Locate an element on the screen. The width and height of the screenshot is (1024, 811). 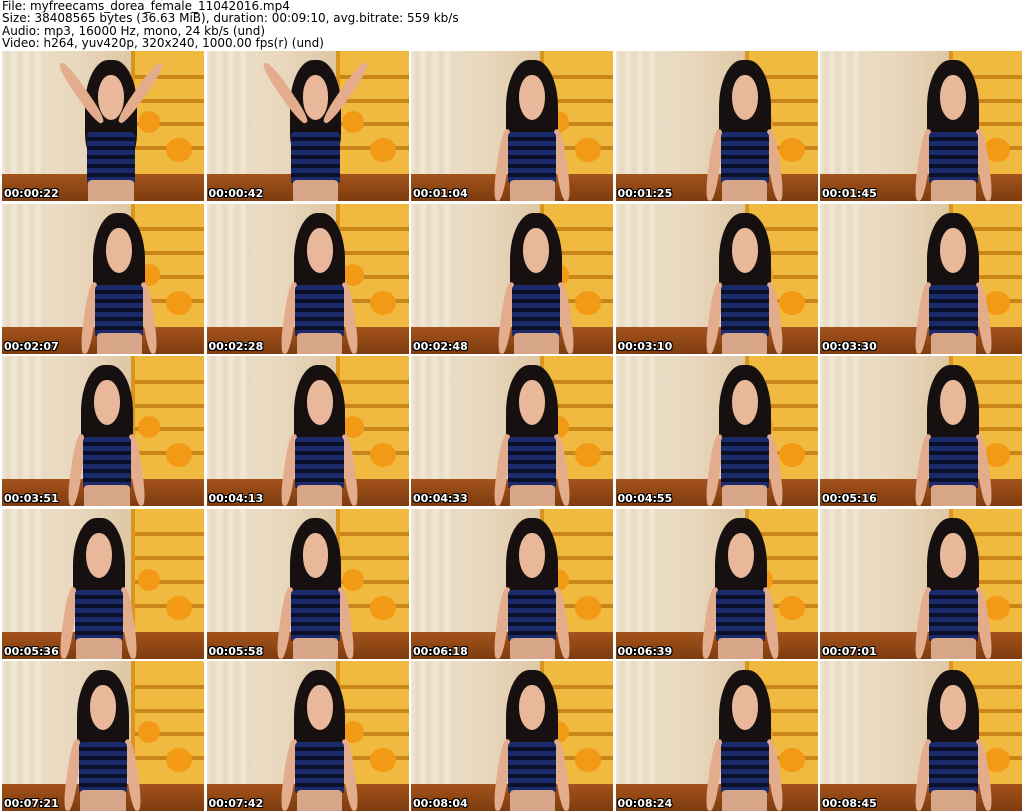
video-thumbnail: 00:04:13 is located at coordinates (307, 431).